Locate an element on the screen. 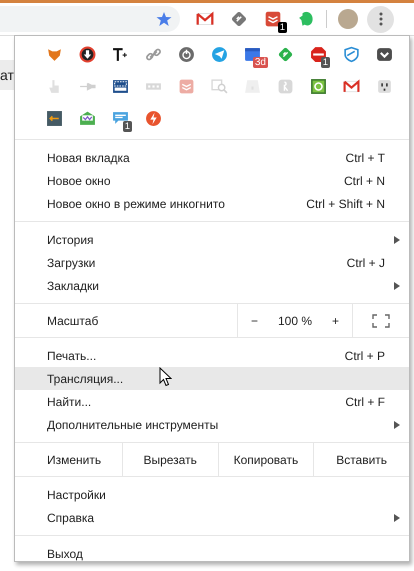 The image size is (414, 571). shortcut-label: Ctrl + J is located at coordinates (365, 263).